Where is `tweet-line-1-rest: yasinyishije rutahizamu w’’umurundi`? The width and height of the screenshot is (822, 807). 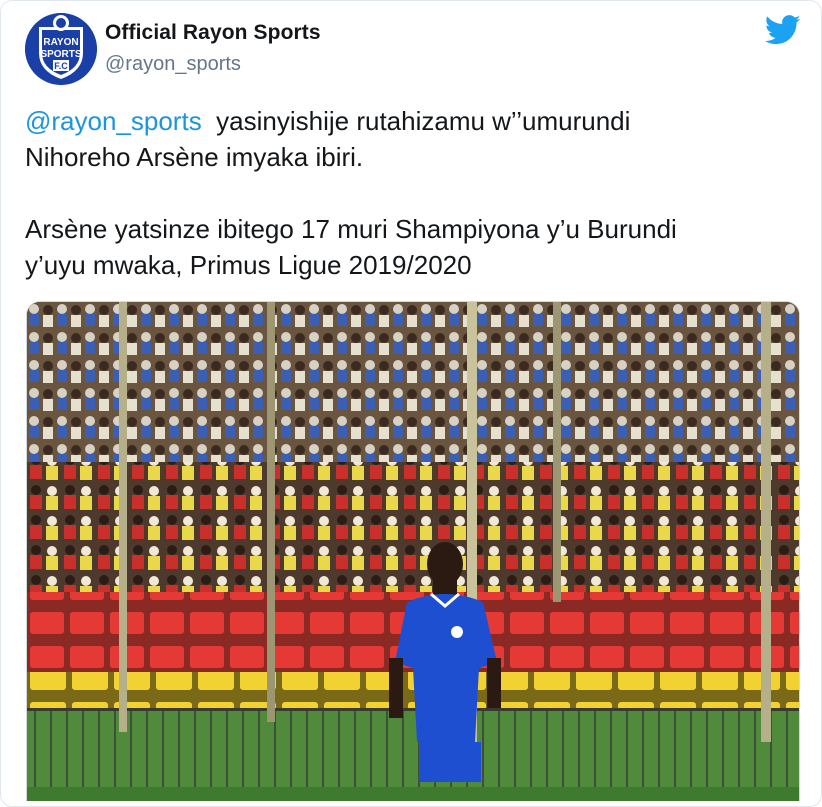 tweet-line-1-rest: yasinyishije rutahizamu w’’umurundi is located at coordinates (416, 121).